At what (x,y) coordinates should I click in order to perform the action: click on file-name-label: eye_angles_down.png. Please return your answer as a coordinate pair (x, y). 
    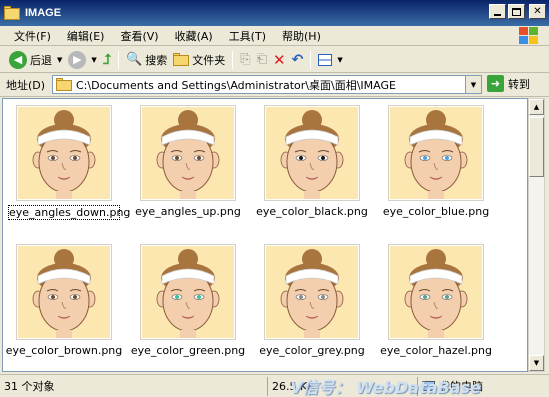
    Looking at the image, I should click on (69, 212).